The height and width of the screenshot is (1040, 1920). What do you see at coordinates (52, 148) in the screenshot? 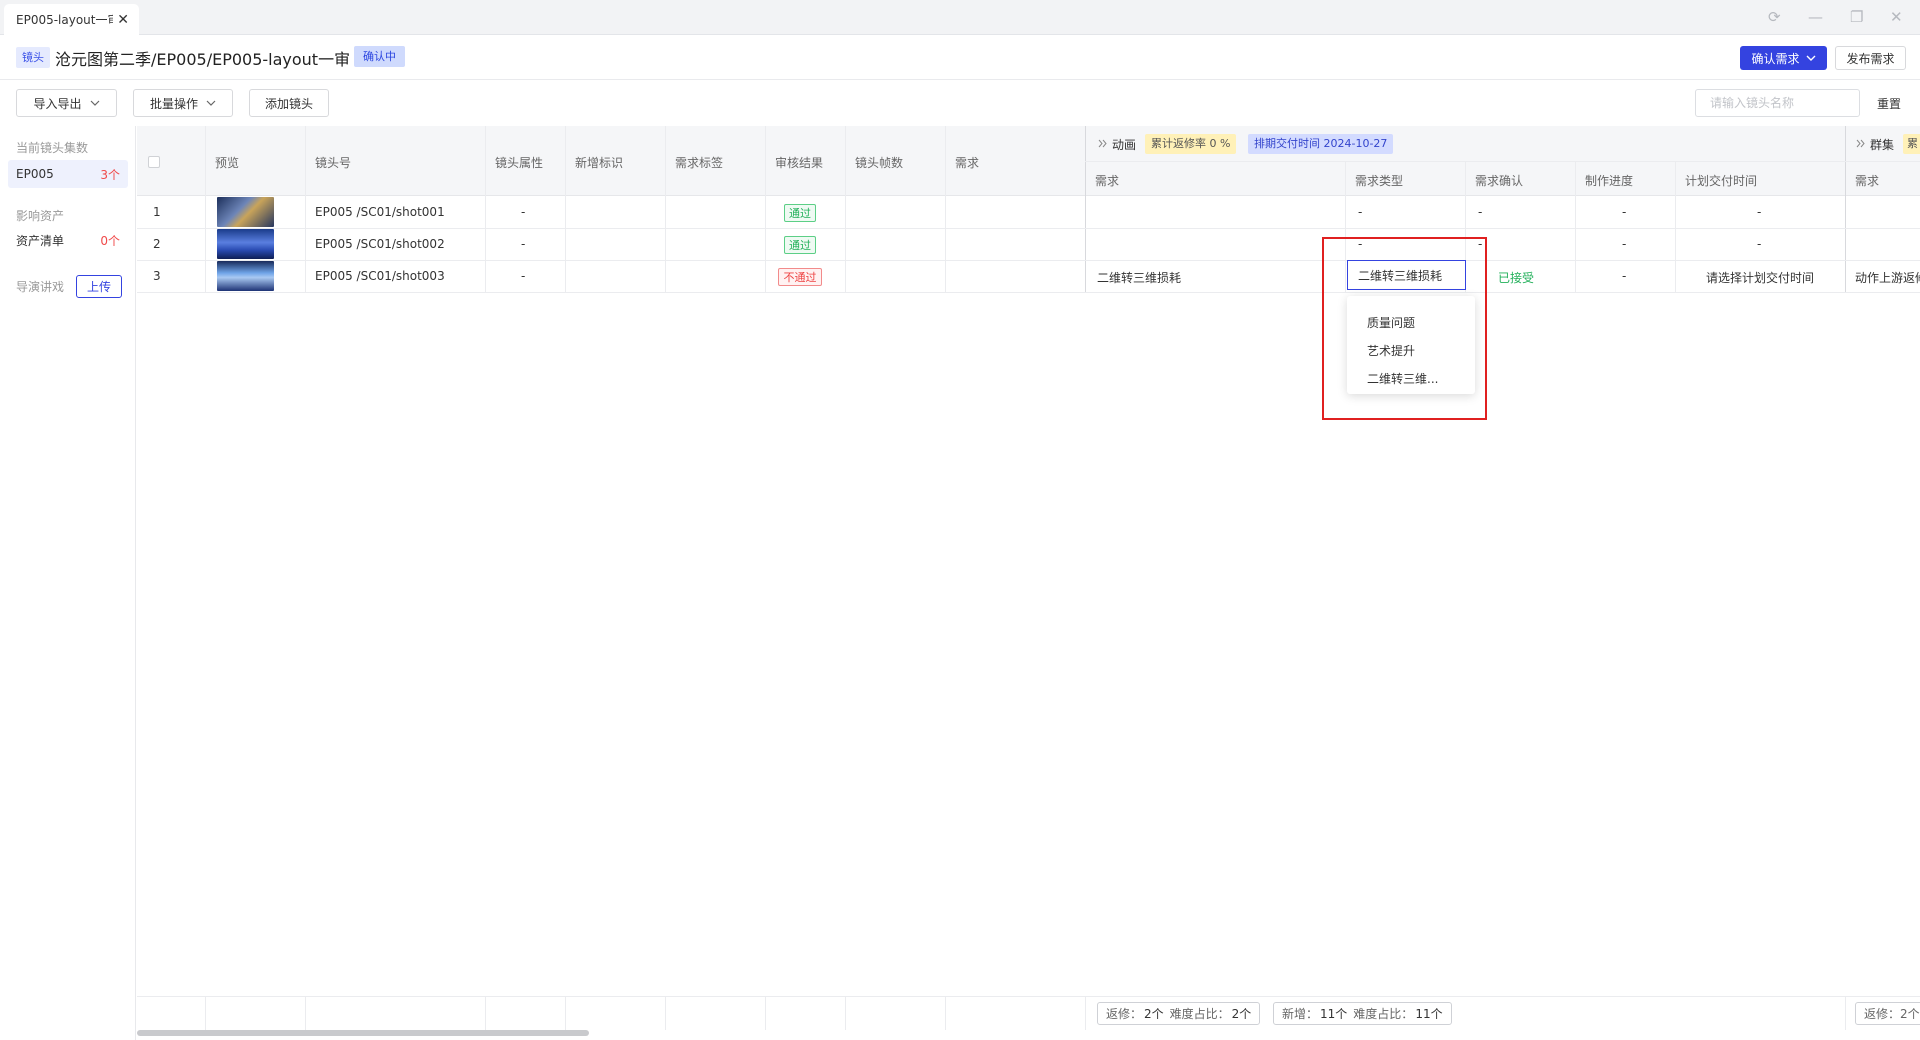
I see `current-episodes-label: 当前镜头集数` at bounding box center [52, 148].